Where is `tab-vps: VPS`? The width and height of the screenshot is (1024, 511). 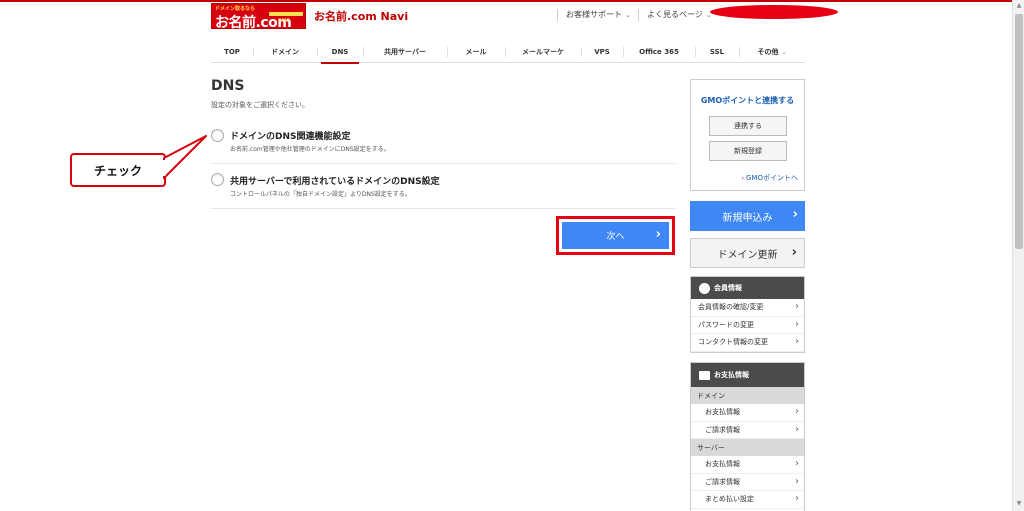
tab-vps: VPS is located at coordinates (602, 52).